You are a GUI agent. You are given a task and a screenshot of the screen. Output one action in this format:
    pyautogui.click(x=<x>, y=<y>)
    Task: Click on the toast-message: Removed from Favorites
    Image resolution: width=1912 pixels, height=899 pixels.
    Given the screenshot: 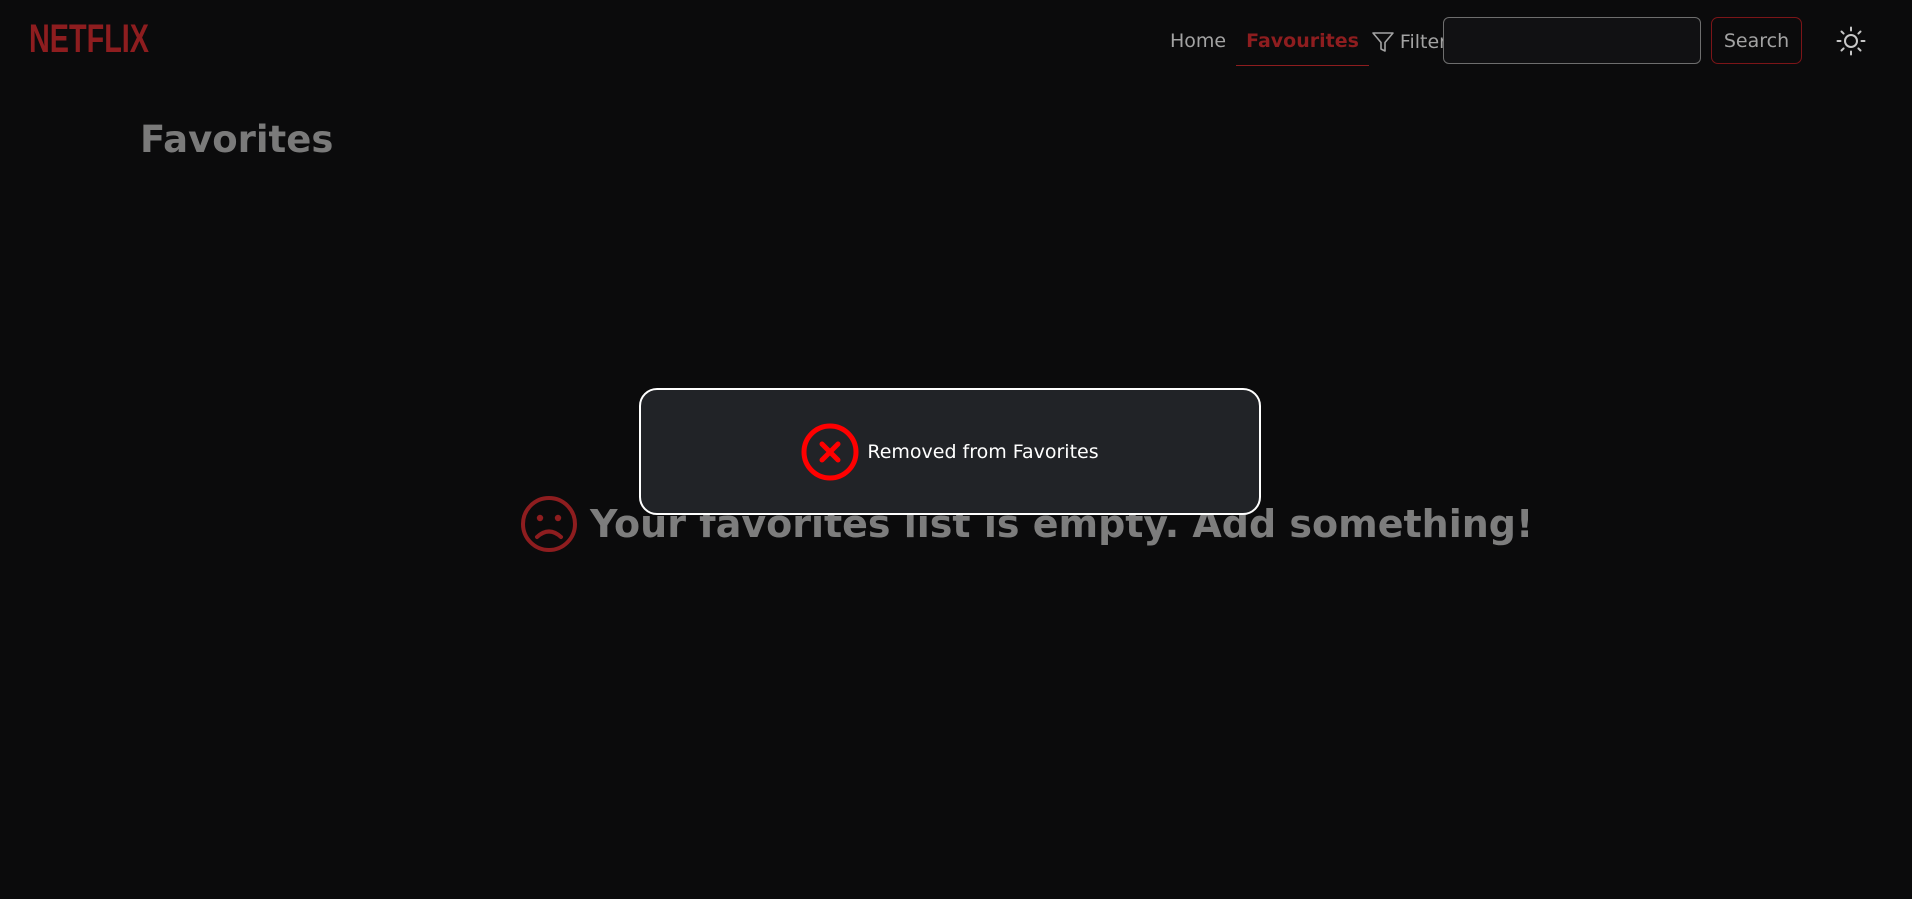 What is the action you would take?
    pyautogui.click(x=983, y=451)
    